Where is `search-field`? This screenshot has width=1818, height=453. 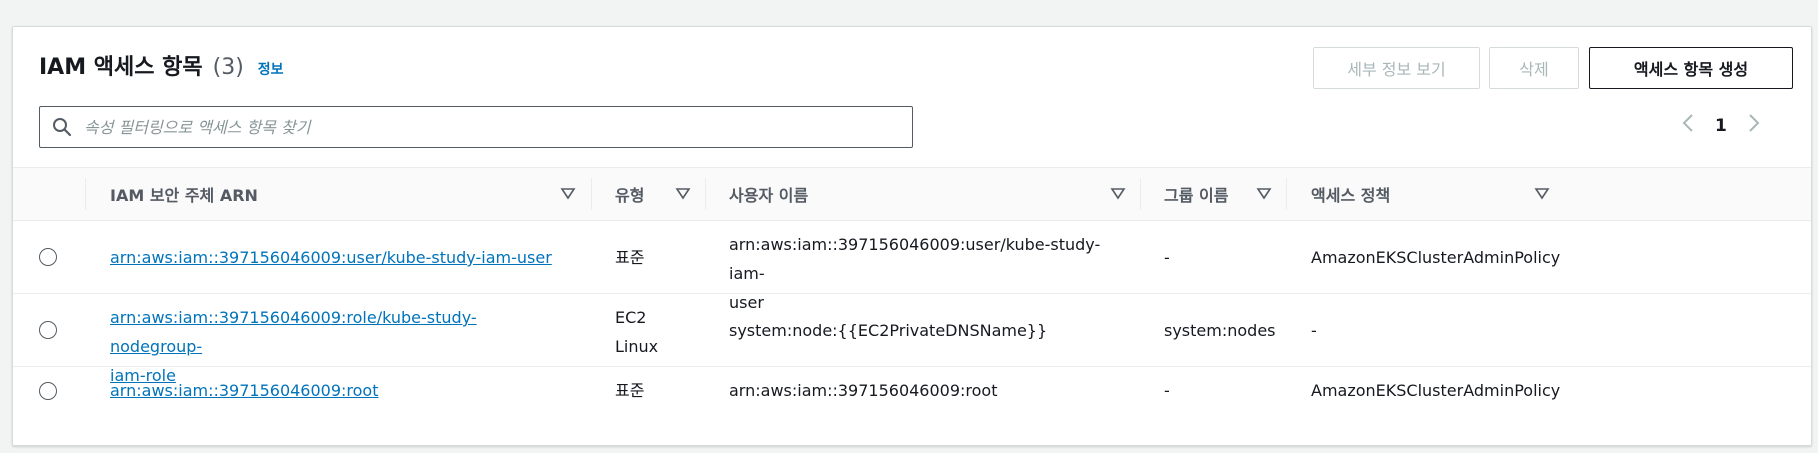 search-field is located at coordinates (476, 127).